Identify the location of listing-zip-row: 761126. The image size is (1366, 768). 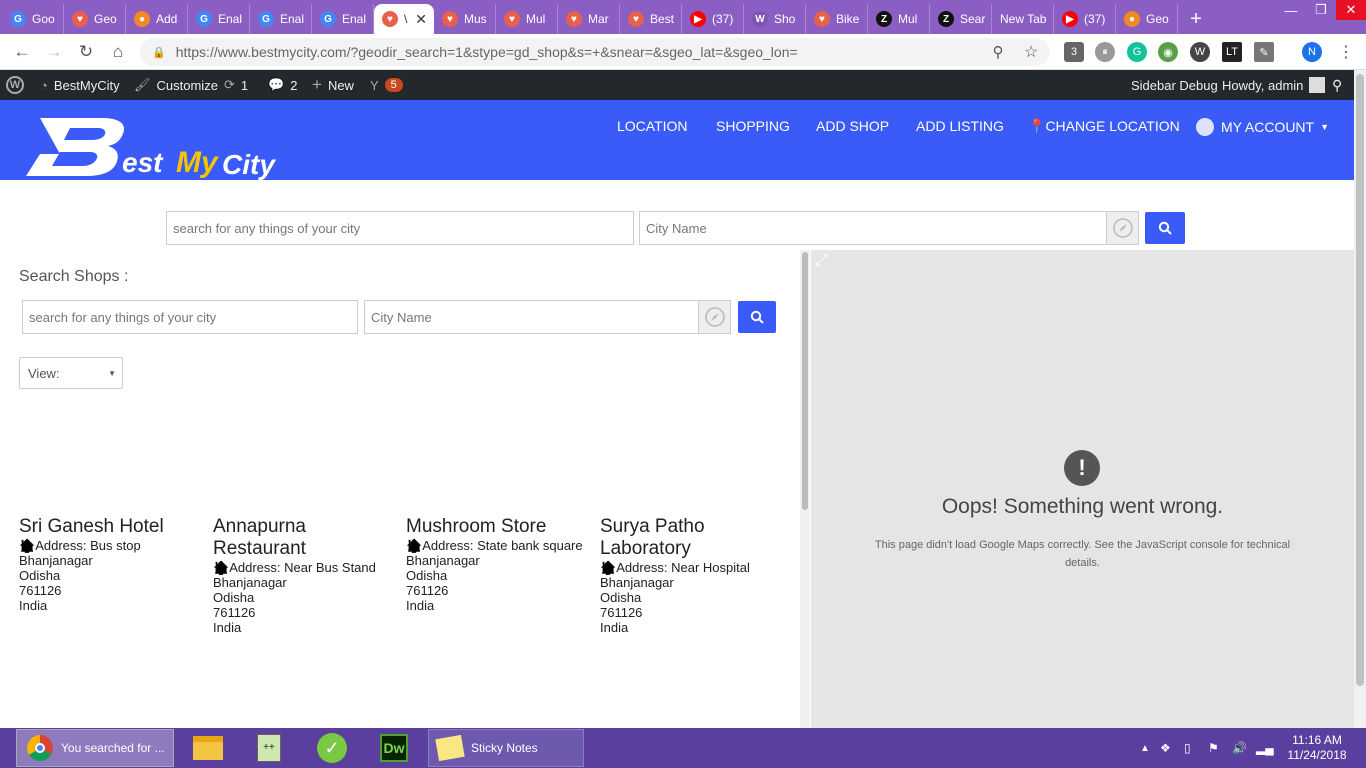
(501, 590).